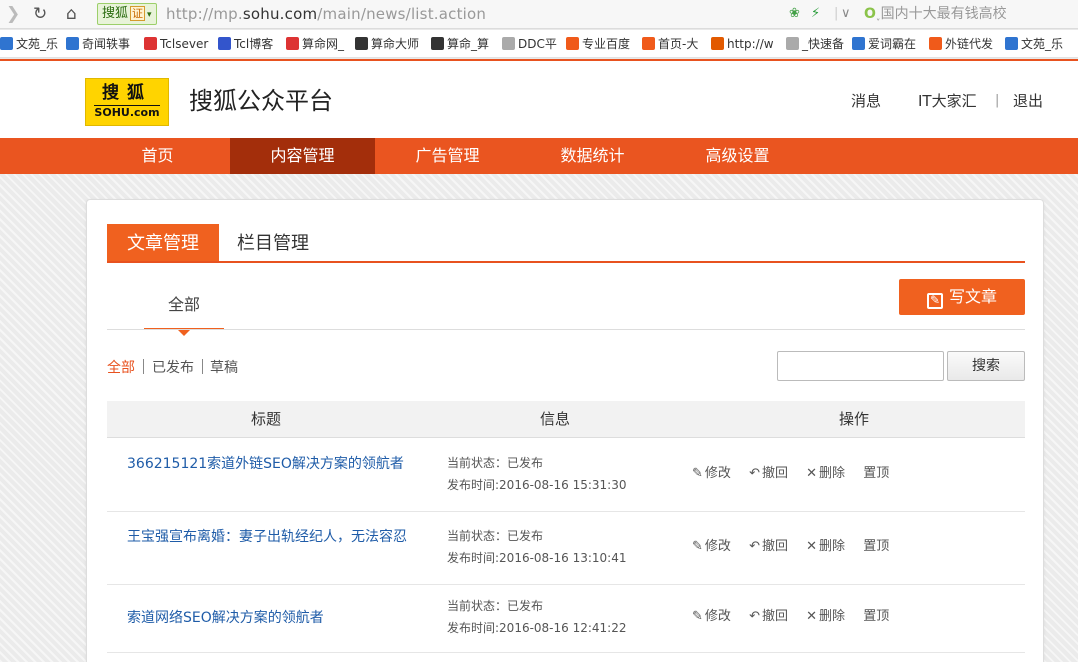 The image size is (1078, 662). I want to click on url-field: http://mp.sohu.com/main/news/list.action, so click(326, 14).